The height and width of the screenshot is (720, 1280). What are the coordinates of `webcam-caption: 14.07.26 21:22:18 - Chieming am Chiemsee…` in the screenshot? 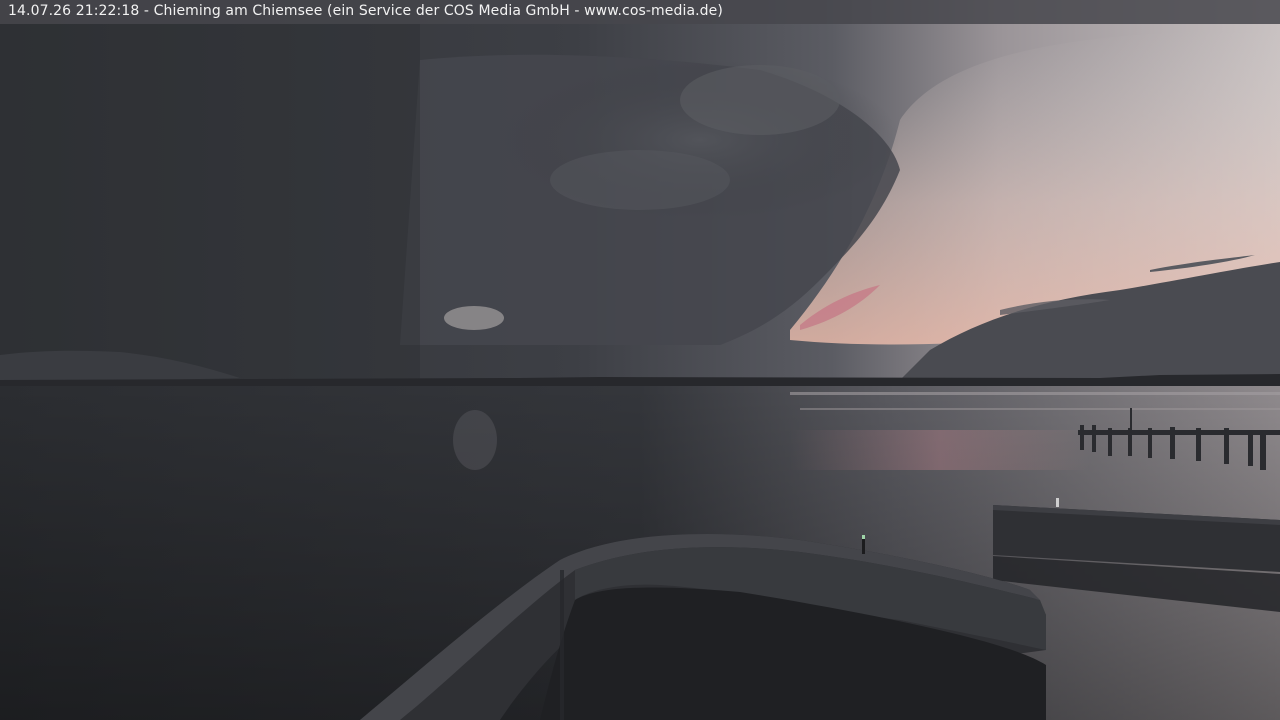 It's located at (640, 12).